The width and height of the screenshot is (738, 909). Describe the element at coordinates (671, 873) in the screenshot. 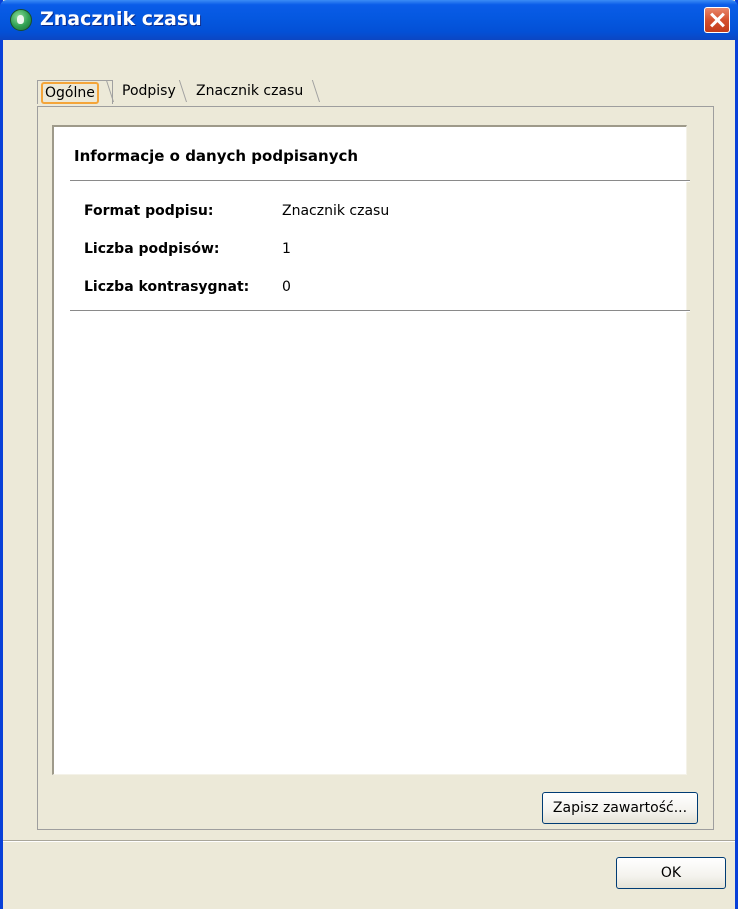

I see `ok-button: OK` at that location.